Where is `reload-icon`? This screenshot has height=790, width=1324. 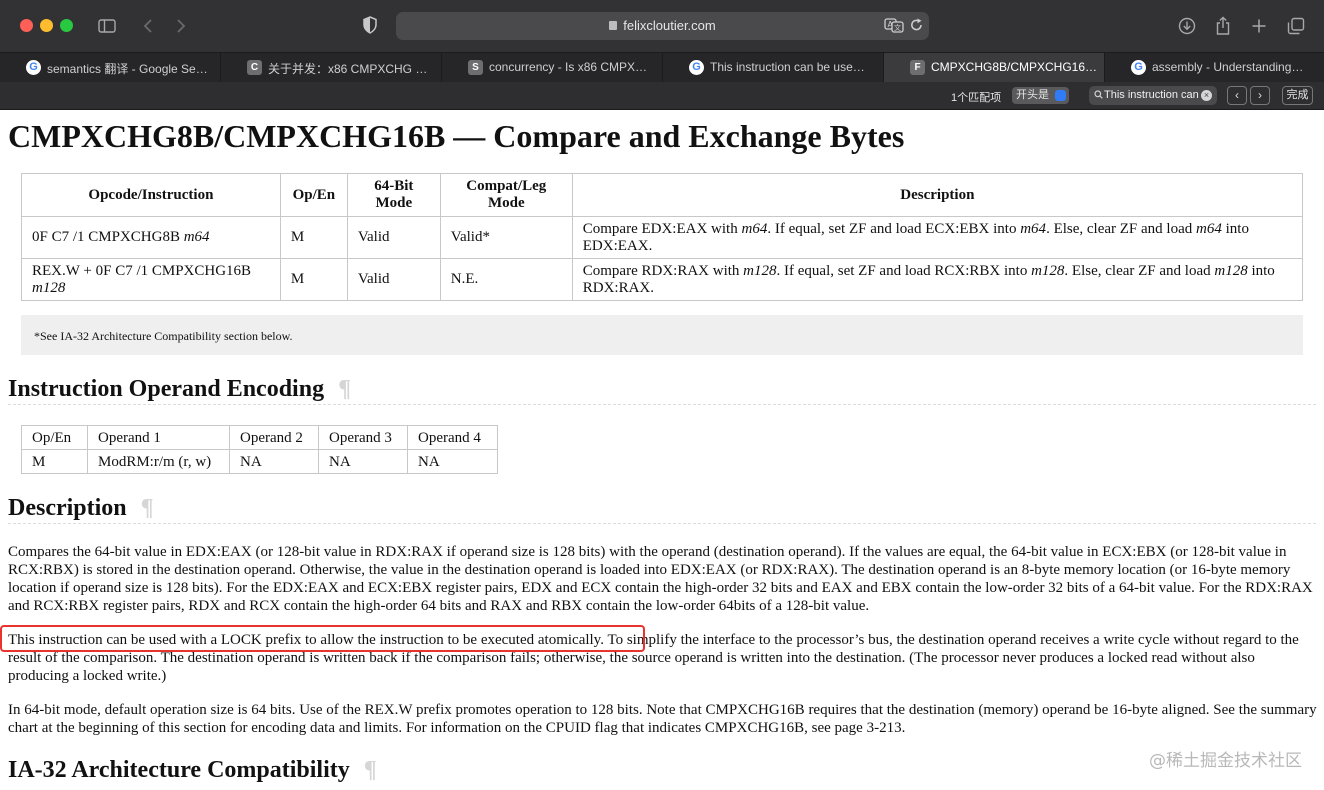
reload-icon is located at coordinates (916, 27).